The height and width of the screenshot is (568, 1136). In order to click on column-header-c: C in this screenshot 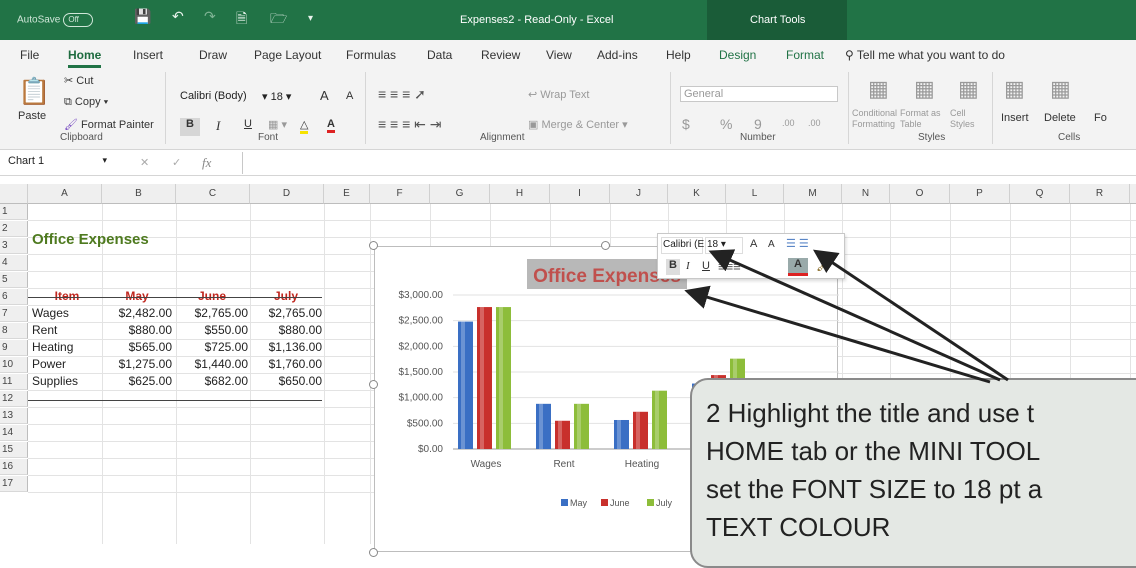, I will do `click(213, 194)`.